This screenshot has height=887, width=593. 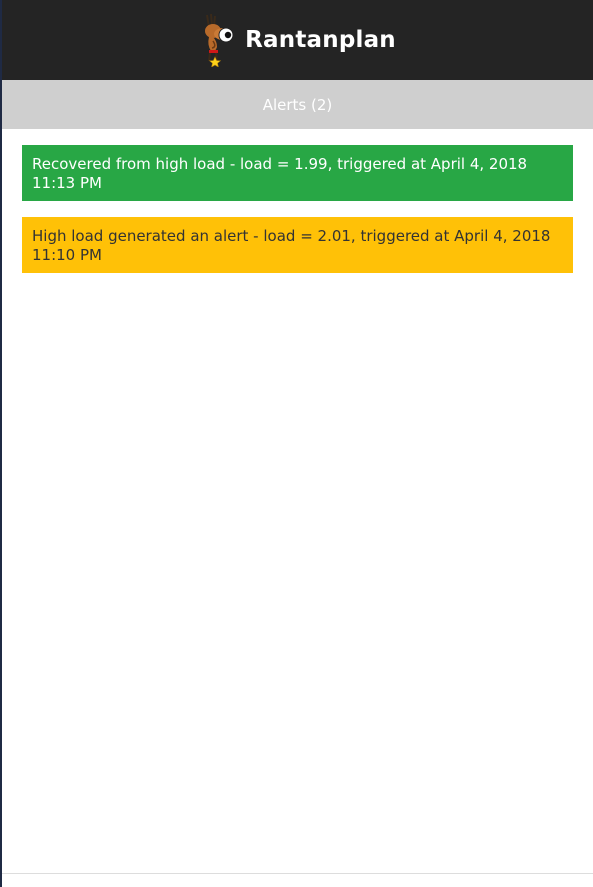 I want to click on app-header: Rantanplan, so click(x=297, y=40).